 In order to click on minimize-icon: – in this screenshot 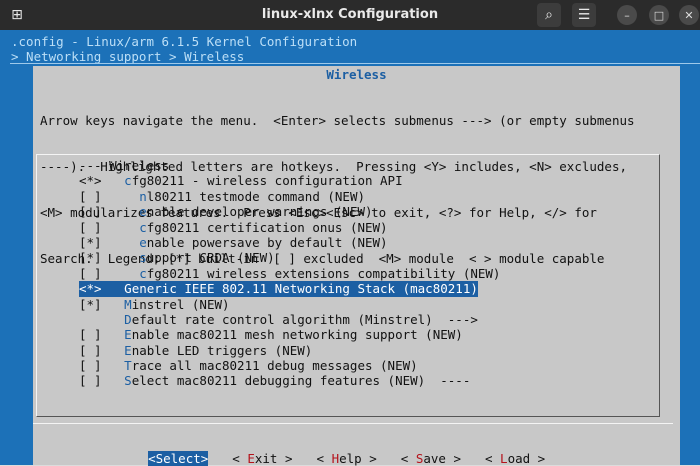, I will do `click(627, 15)`.